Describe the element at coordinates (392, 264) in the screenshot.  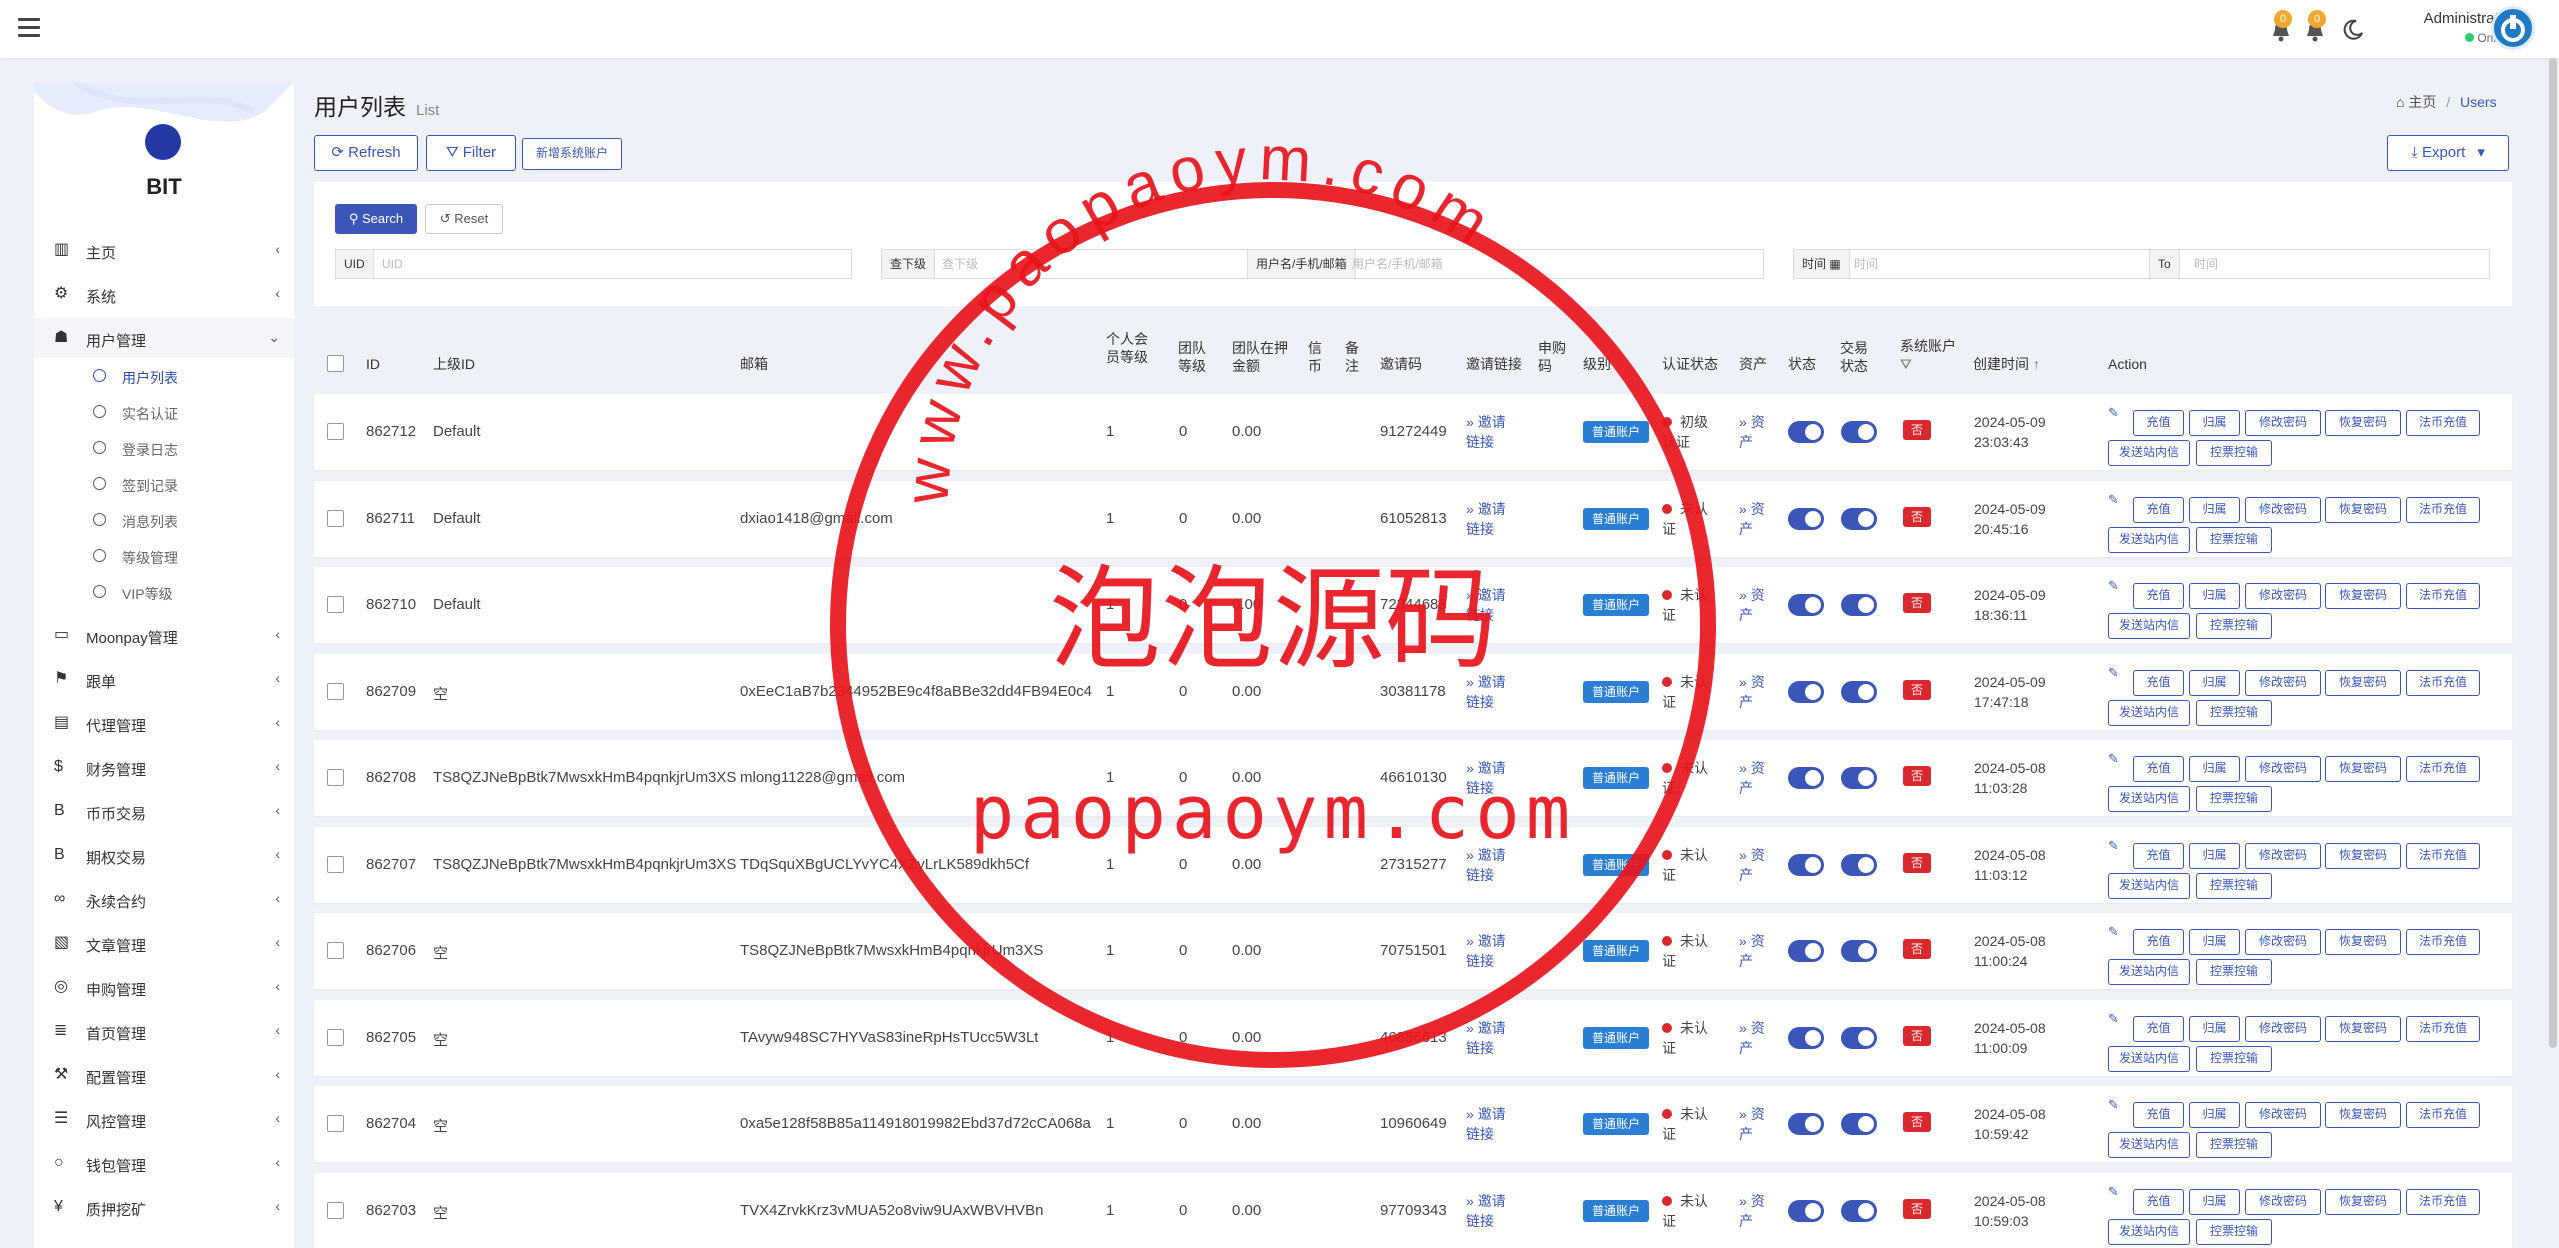
I see `uid-input: UID` at that location.